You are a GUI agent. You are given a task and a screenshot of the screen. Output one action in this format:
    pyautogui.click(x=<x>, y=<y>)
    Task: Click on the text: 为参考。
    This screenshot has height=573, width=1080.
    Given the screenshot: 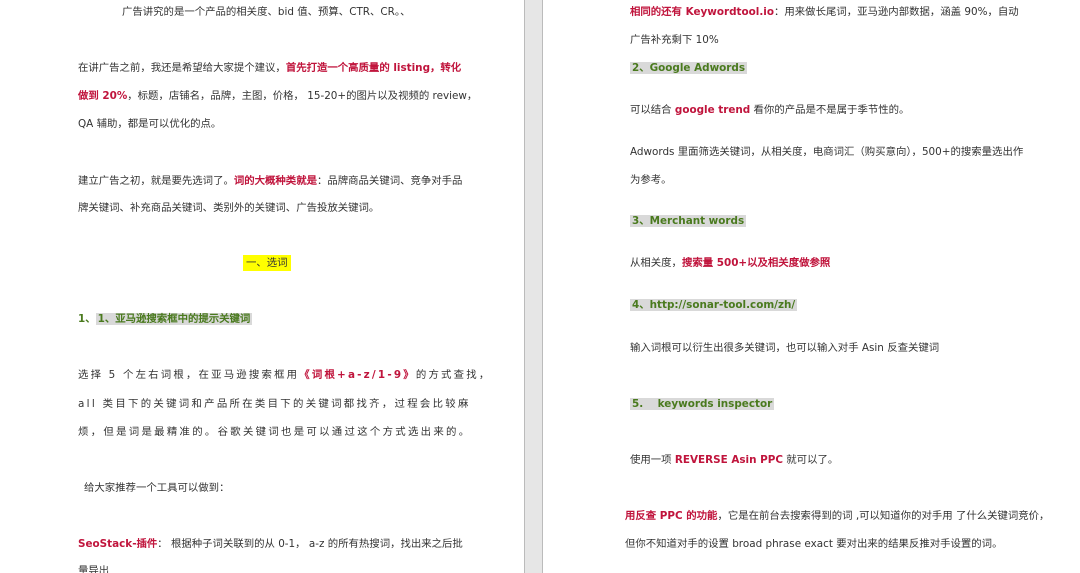 What is the action you would take?
    pyautogui.click(x=651, y=180)
    